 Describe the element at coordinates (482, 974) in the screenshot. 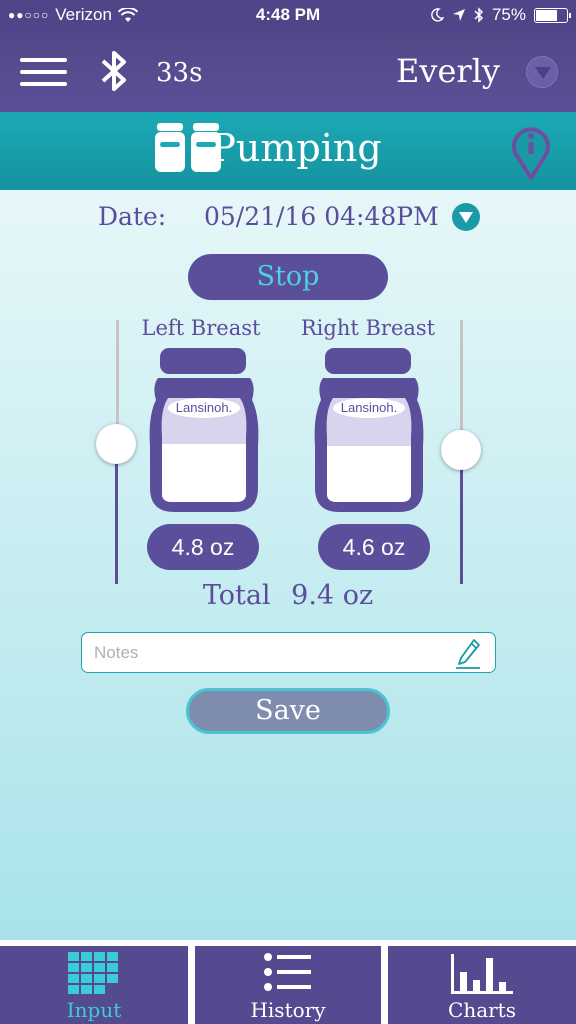

I see `bar-chart-icon` at that location.